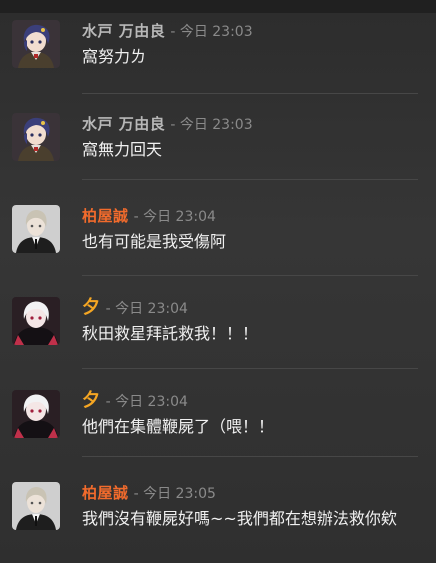 The image size is (436, 563). Describe the element at coordinates (114, 56) in the screenshot. I see `message-text: 窩努力ㄌ` at that location.